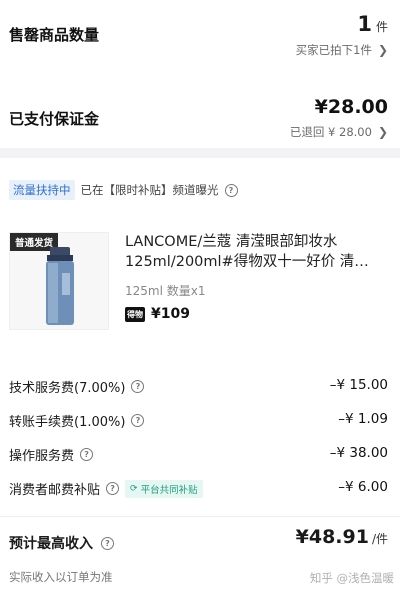  Describe the element at coordinates (54, 35) in the screenshot. I see `sold-qty-label: 售罄商品数量` at that location.